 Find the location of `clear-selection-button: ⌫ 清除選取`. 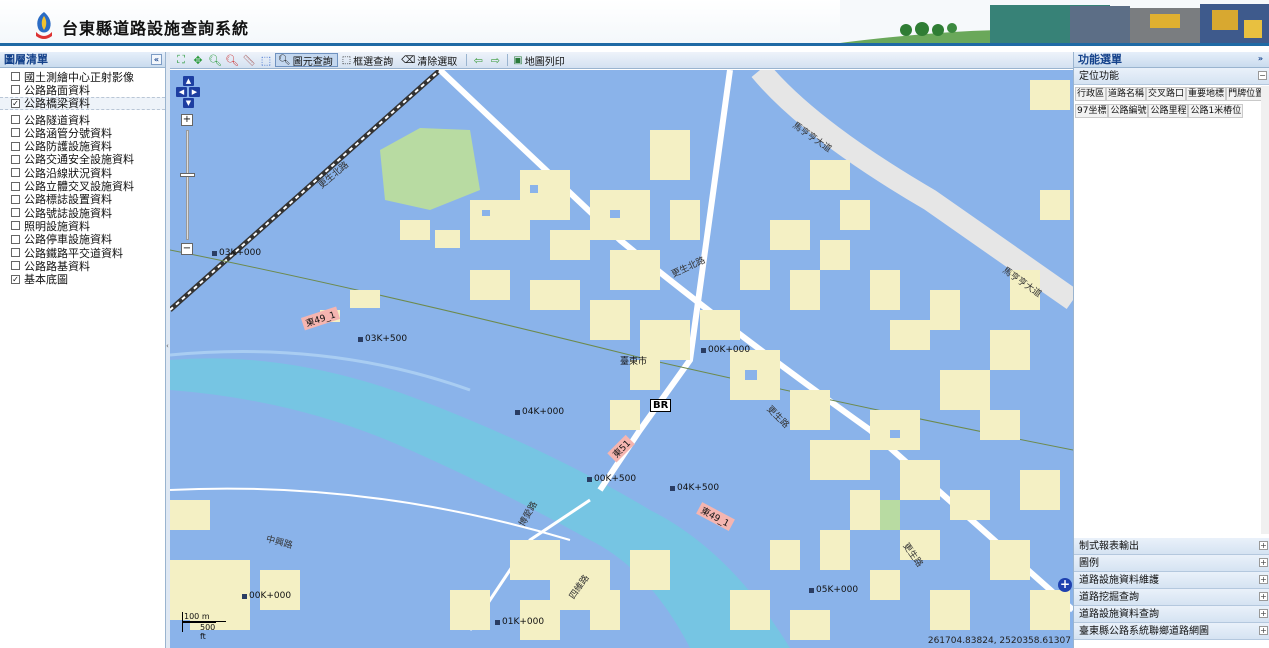

clear-selection-button: ⌫ 清除選取 is located at coordinates (430, 60).